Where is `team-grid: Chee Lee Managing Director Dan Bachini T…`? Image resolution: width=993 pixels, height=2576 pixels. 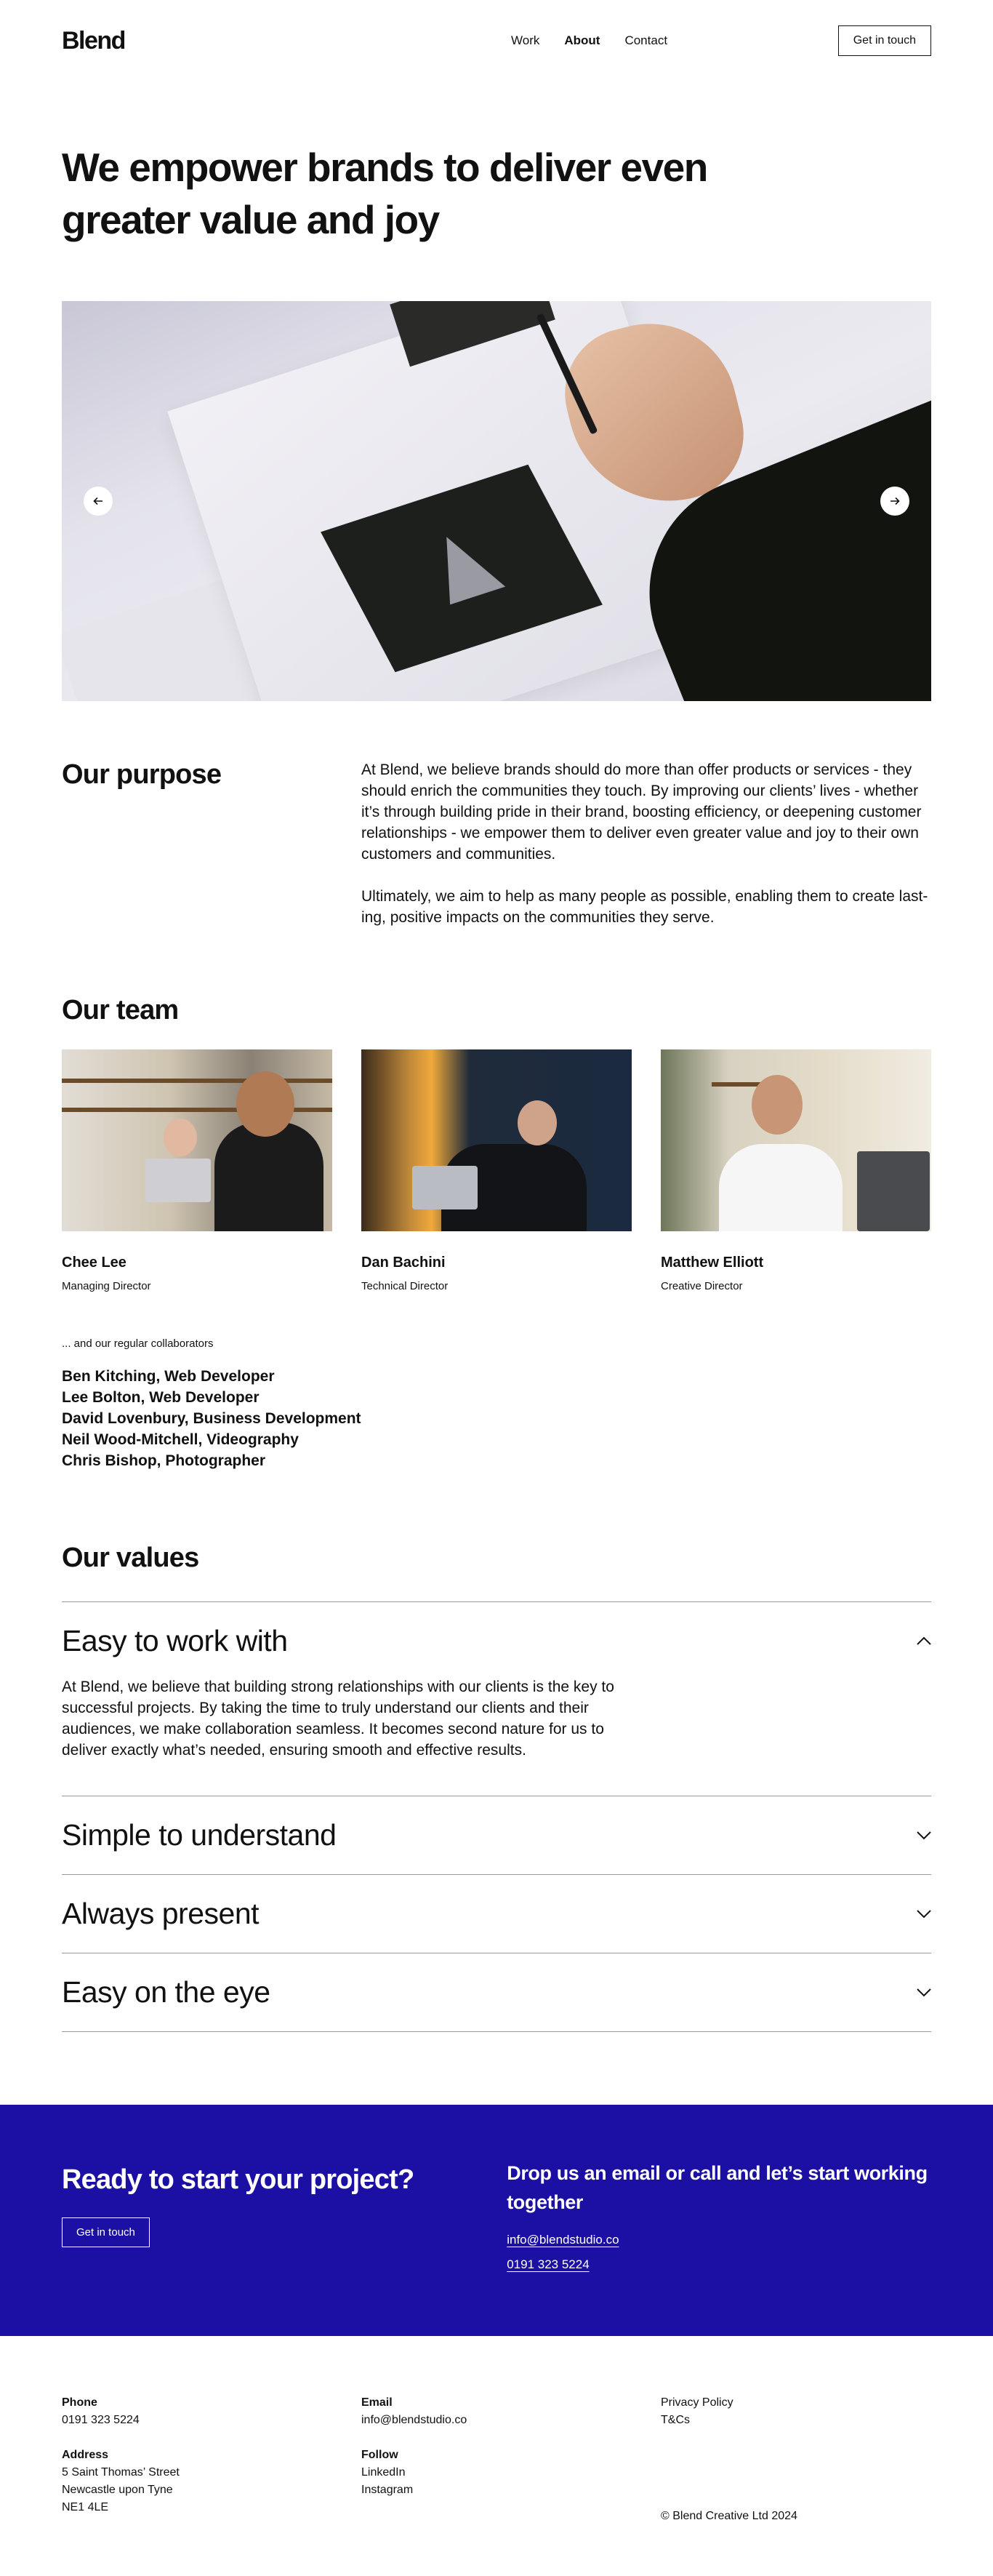 team-grid: Chee Lee Managing Director Dan Bachini T… is located at coordinates (496, 1170).